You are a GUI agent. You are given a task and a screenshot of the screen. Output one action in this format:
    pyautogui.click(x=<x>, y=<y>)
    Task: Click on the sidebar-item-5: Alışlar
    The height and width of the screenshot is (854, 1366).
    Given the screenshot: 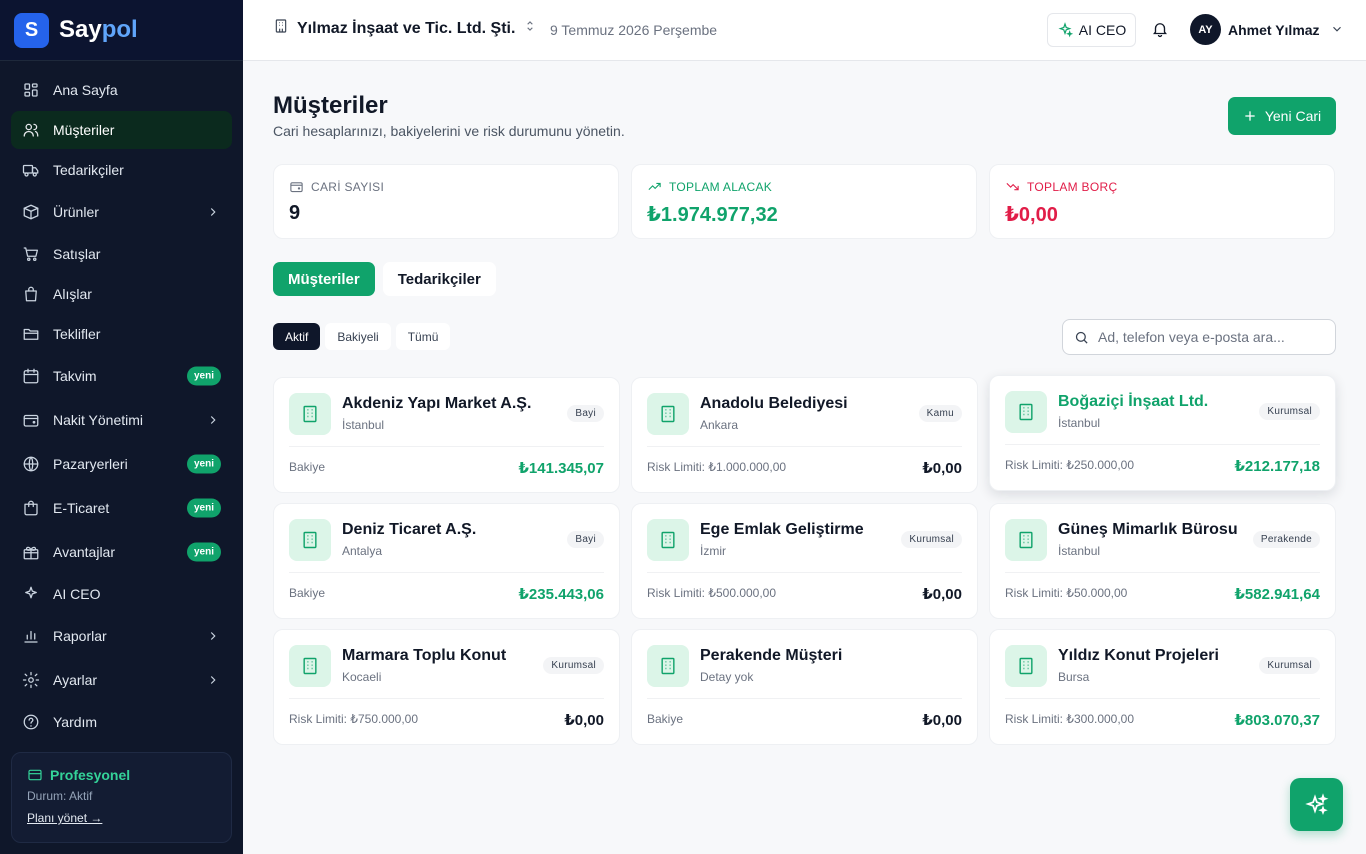 What is the action you would take?
    pyautogui.click(x=121, y=294)
    